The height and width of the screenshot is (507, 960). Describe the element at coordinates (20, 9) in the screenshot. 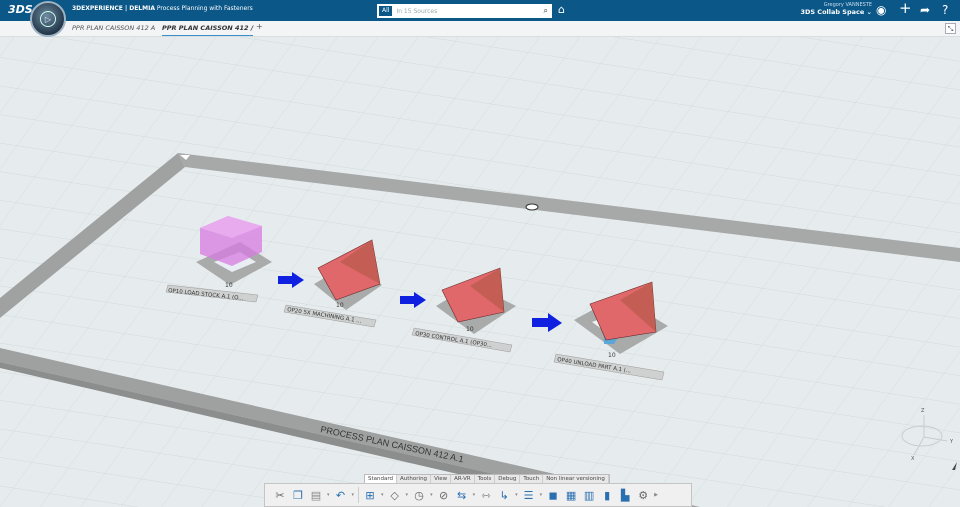

I see `3ds-logo: 3DS` at that location.